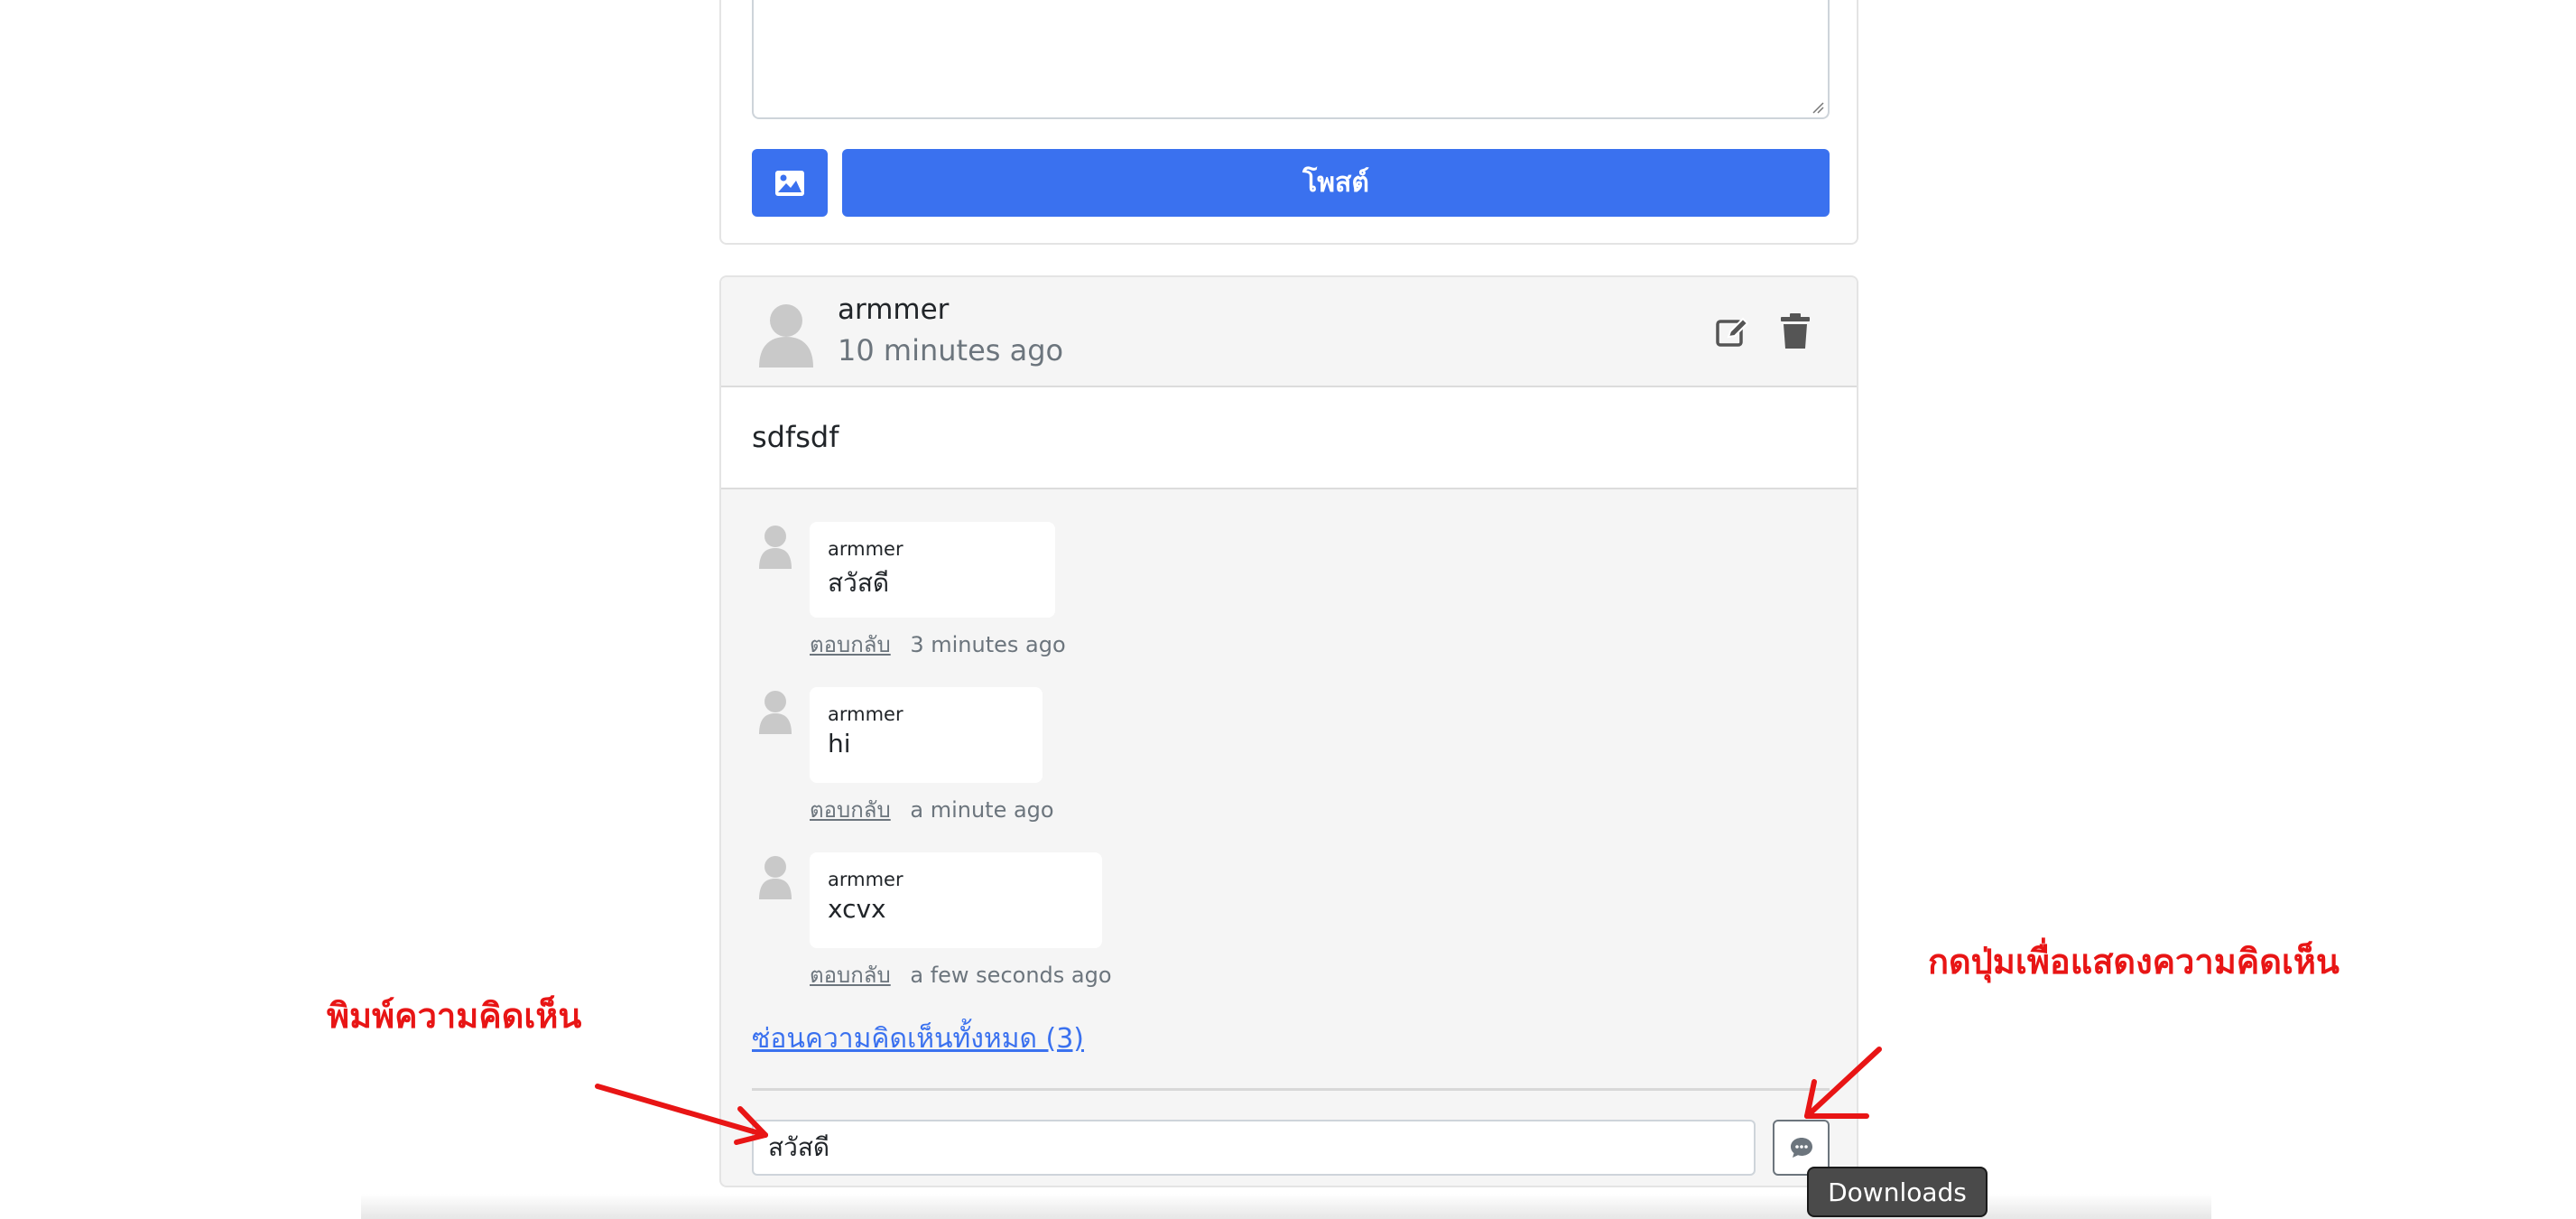 This screenshot has width=2576, height=1219. What do you see at coordinates (1254, 1148) in the screenshot?
I see `comment-input` at bounding box center [1254, 1148].